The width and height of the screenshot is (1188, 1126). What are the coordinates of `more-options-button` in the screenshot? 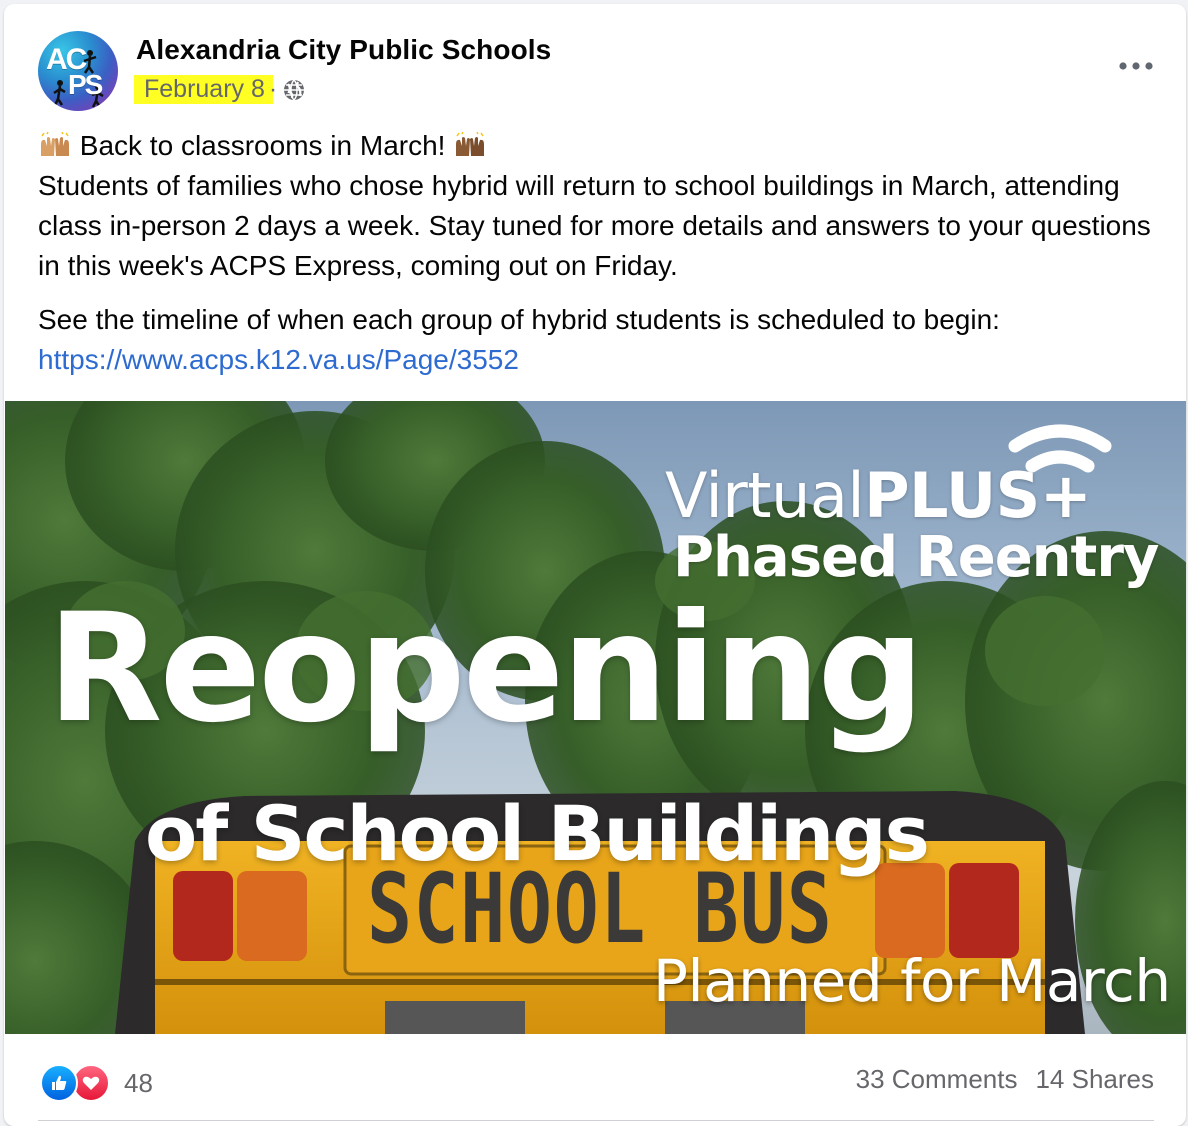 It's located at (1136, 66).